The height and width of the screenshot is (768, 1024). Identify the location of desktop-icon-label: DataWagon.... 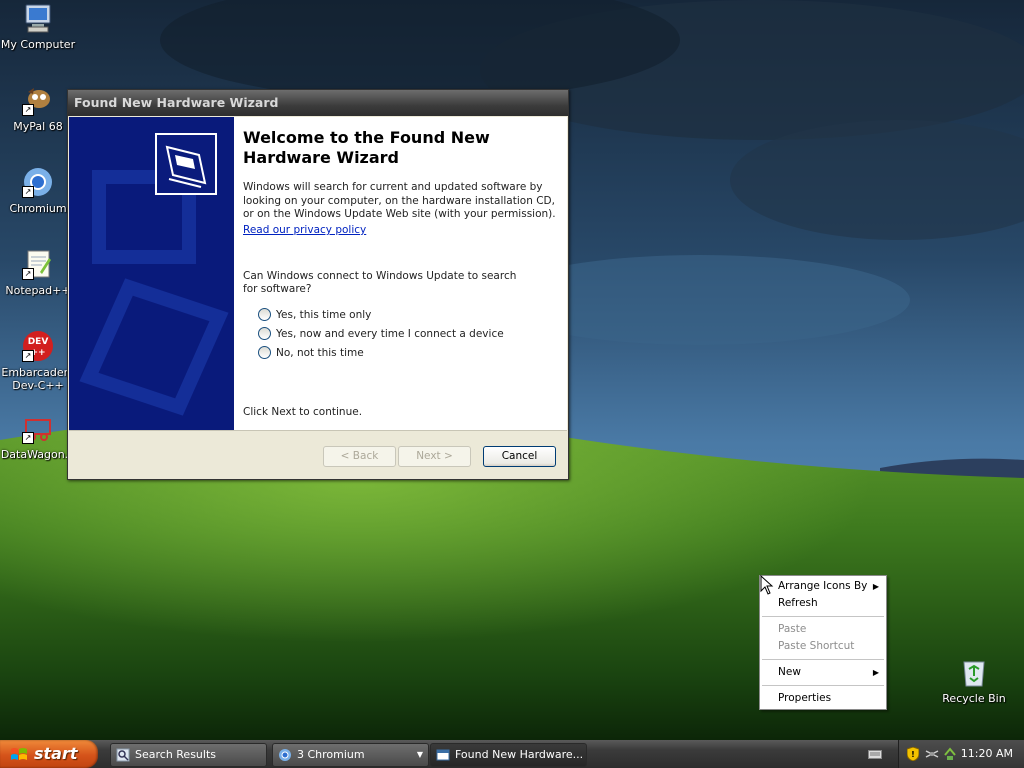
(38, 454).